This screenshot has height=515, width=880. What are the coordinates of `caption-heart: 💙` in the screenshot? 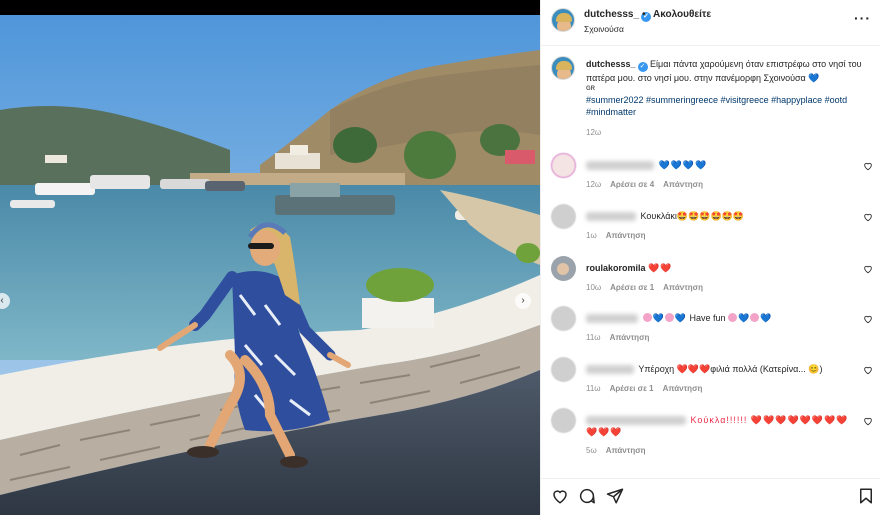 It's located at (814, 78).